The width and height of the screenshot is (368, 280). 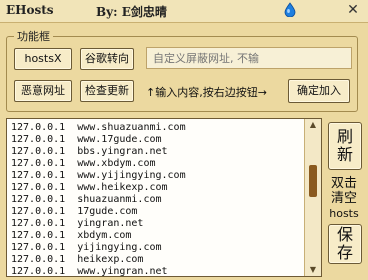 I want to click on scroll-thumb, so click(x=313, y=181).